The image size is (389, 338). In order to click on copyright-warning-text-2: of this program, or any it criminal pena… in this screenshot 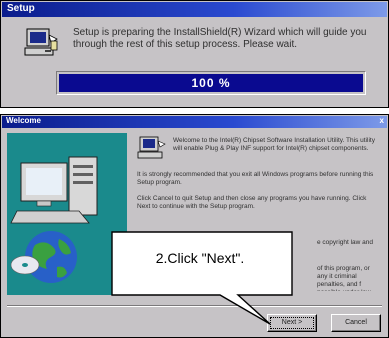, I will do `click(344, 278)`.